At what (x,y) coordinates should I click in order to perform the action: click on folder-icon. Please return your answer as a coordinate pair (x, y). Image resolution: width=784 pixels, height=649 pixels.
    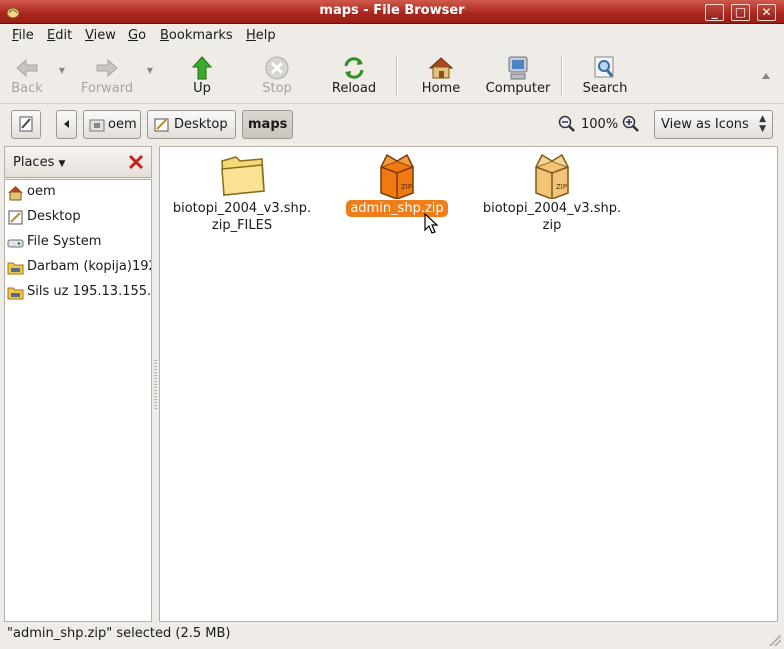
    Looking at the image, I should click on (243, 176).